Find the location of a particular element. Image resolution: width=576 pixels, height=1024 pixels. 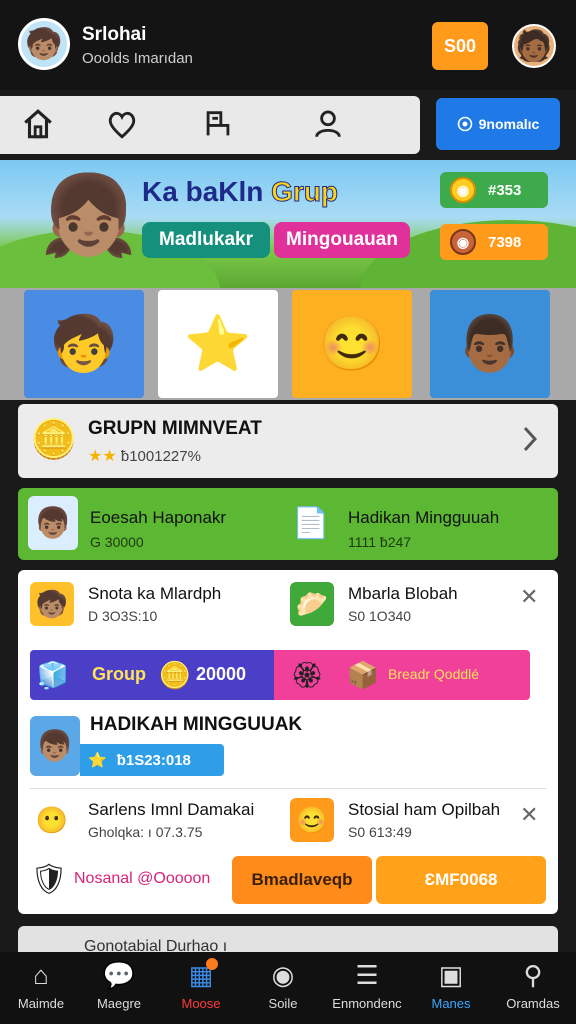

banner-stat-green: ◉ #353 is located at coordinates (494, 190).